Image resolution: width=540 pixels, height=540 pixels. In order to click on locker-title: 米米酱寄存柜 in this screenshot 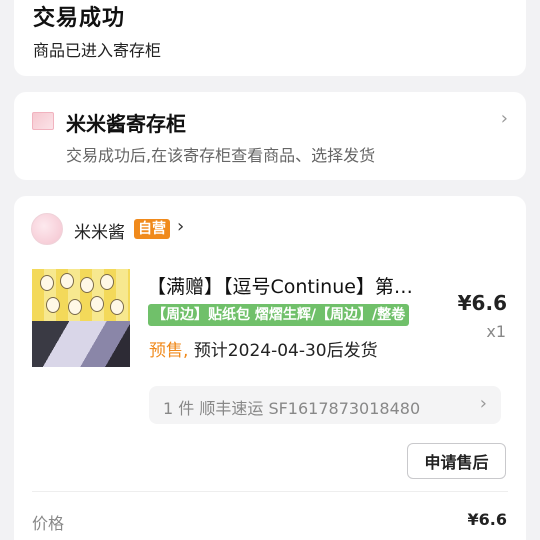, I will do `click(126, 124)`.